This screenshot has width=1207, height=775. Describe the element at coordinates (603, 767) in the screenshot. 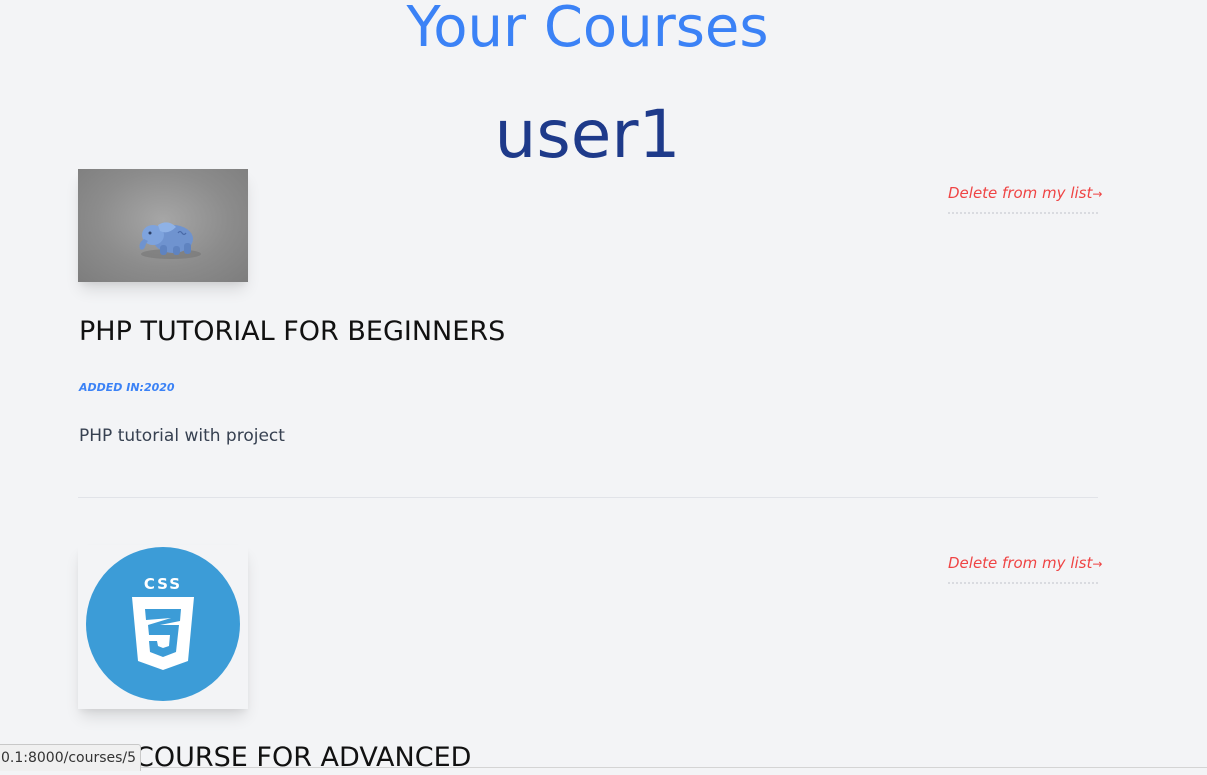

I see `window-bottom-edge` at that location.